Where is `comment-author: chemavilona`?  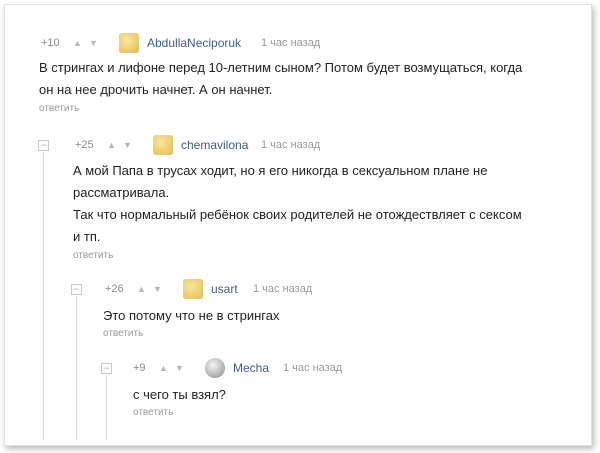
comment-author: chemavilona is located at coordinates (214, 145).